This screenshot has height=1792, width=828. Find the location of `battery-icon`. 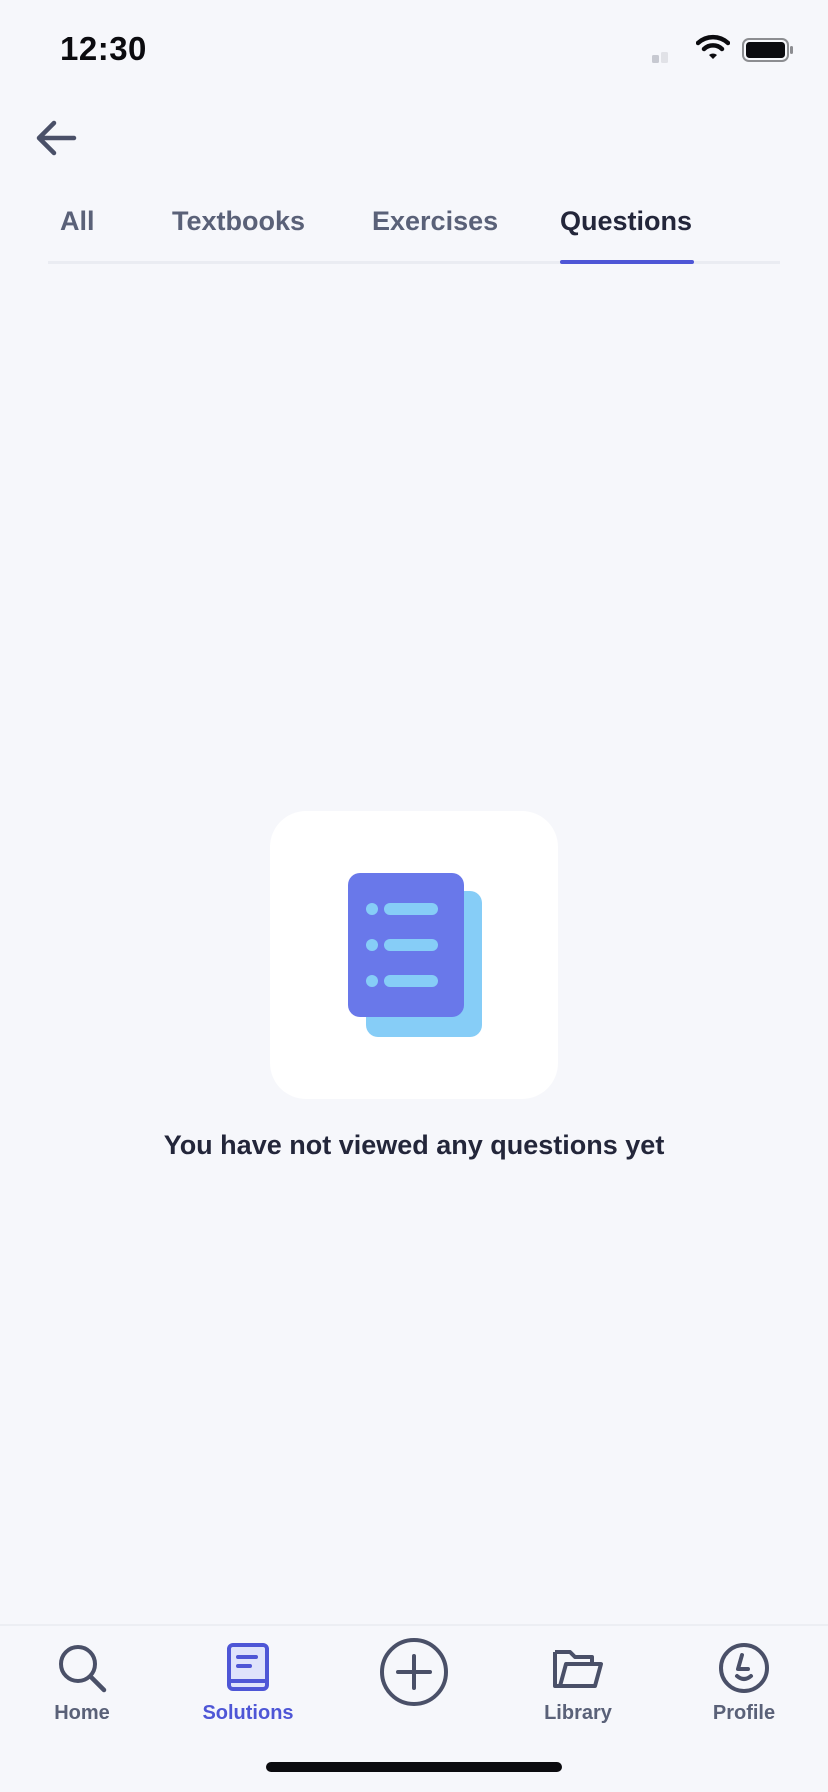

battery-icon is located at coordinates (768, 52).